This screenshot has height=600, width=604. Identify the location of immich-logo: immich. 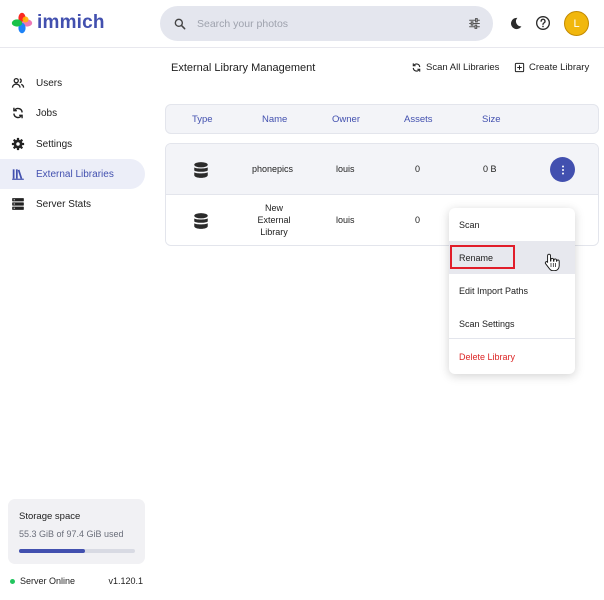
(58, 23).